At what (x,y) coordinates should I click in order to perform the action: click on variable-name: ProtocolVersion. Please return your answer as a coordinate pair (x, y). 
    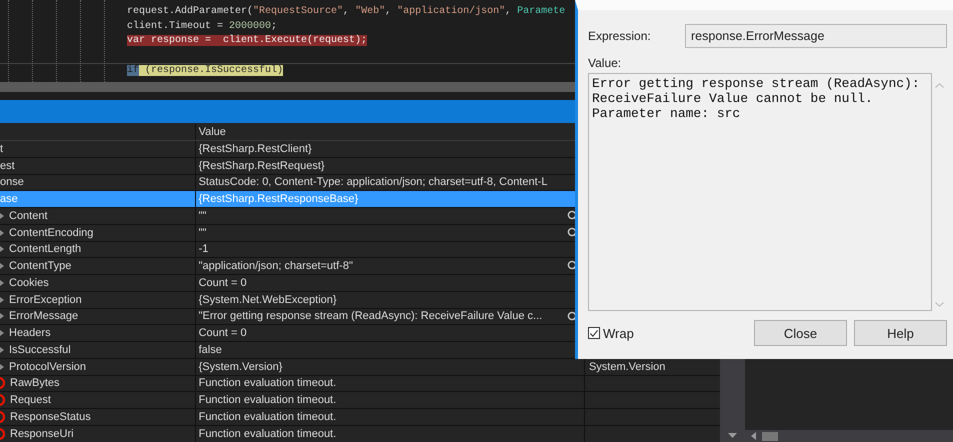
    Looking at the image, I should click on (47, 366).